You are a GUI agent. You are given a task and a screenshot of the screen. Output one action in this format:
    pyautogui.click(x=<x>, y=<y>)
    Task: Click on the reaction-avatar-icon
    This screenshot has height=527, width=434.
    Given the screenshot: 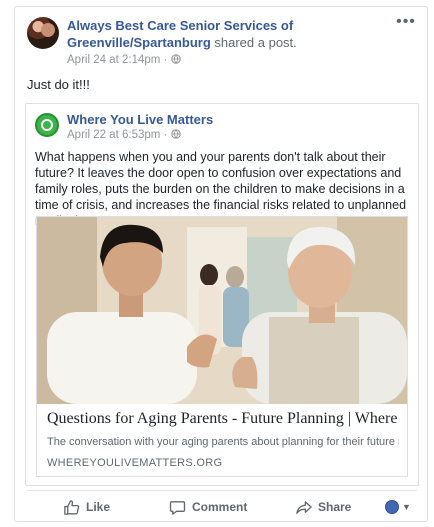 What is the action you would take?
    pyautogui.click(x=392, y=507)
    